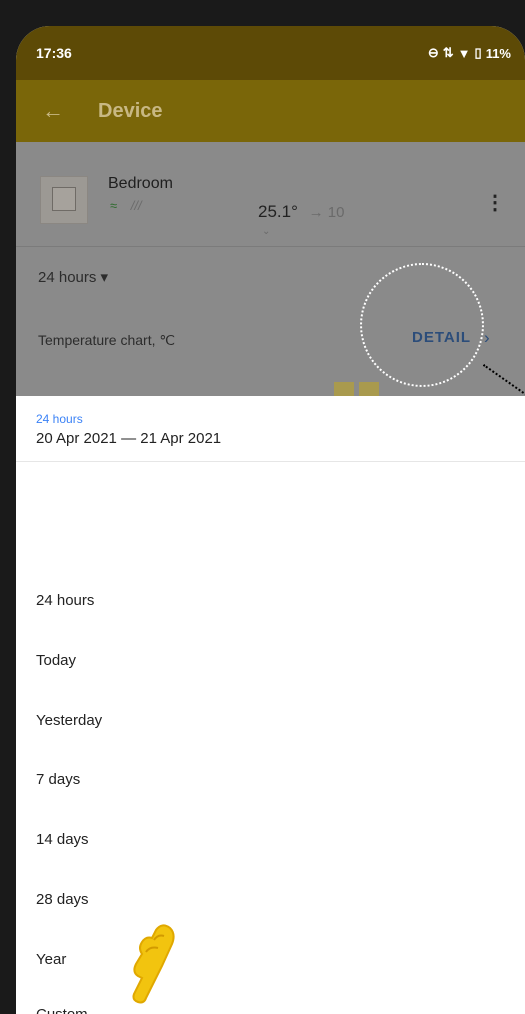 This screenshot has width=525, height=1014. What do you see at coordinates (448, 52) in the screenshot?
I see `charge-icon: ⇅` at bounding box center [448, 52].